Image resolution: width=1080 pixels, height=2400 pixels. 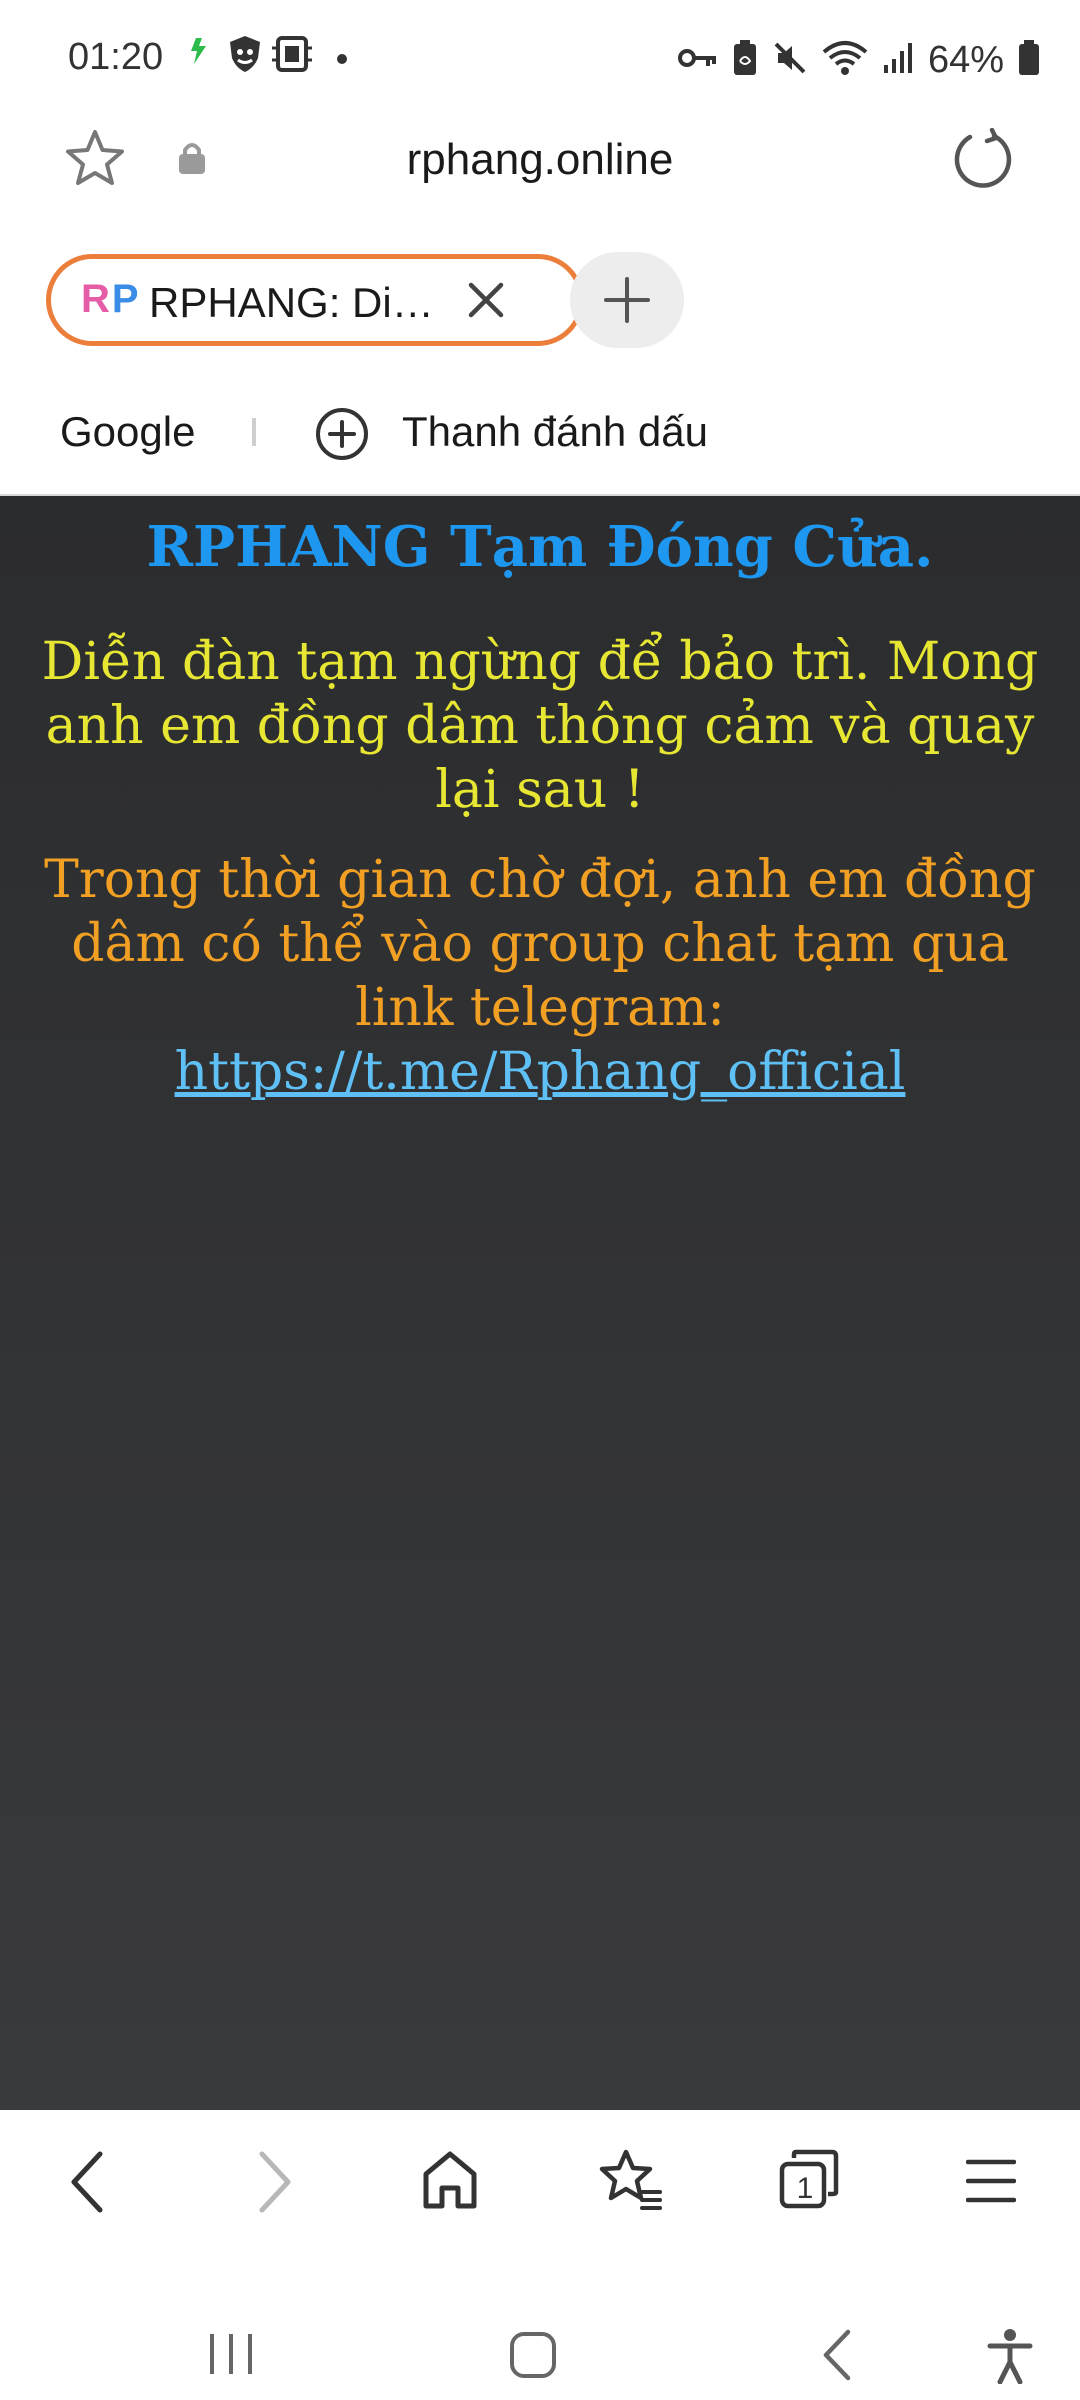 I want to click on tab-favicon: RP, so click(x=111, y=299).